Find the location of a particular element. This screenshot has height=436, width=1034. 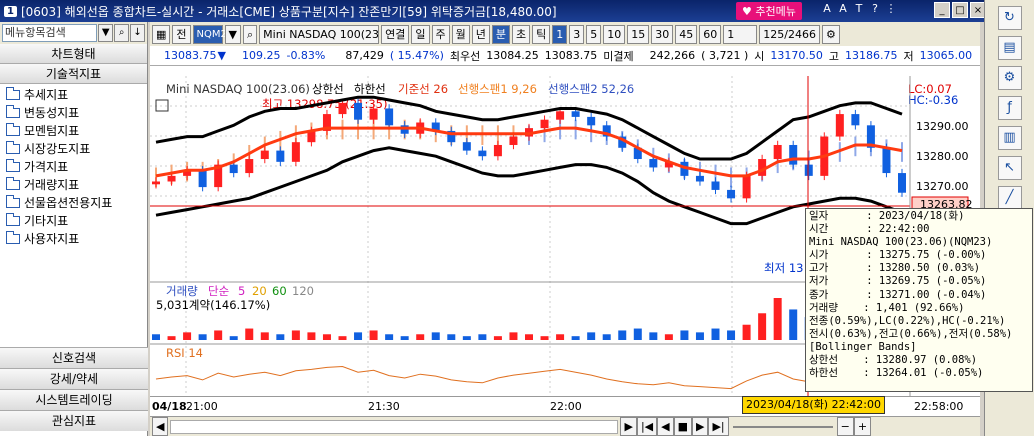

tree-item: 사용자지표 is located at coordinates (73, 239).